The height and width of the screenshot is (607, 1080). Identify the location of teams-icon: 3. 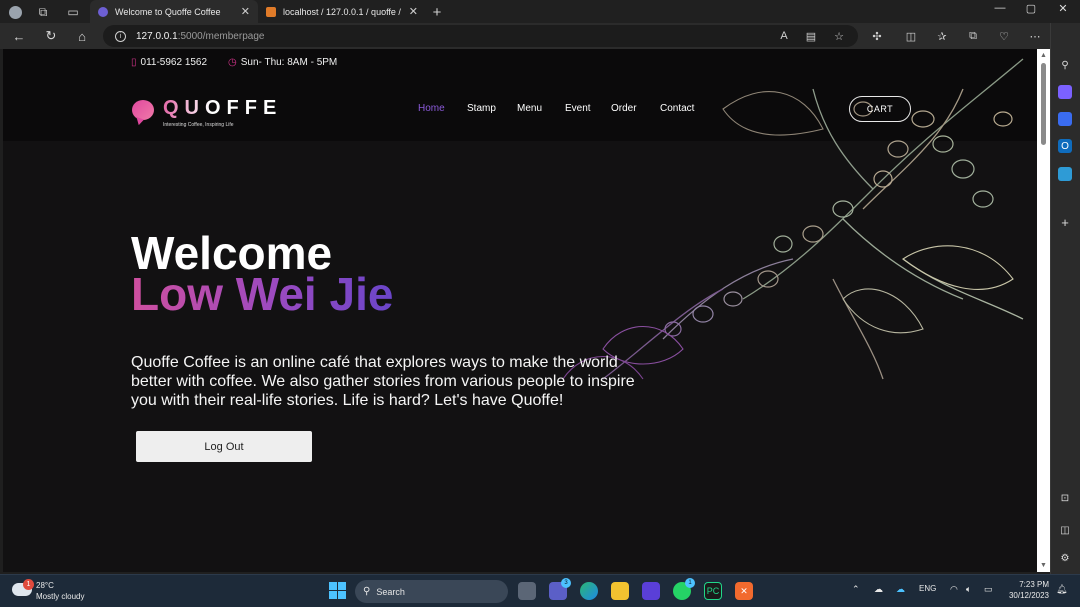
(560, 589).